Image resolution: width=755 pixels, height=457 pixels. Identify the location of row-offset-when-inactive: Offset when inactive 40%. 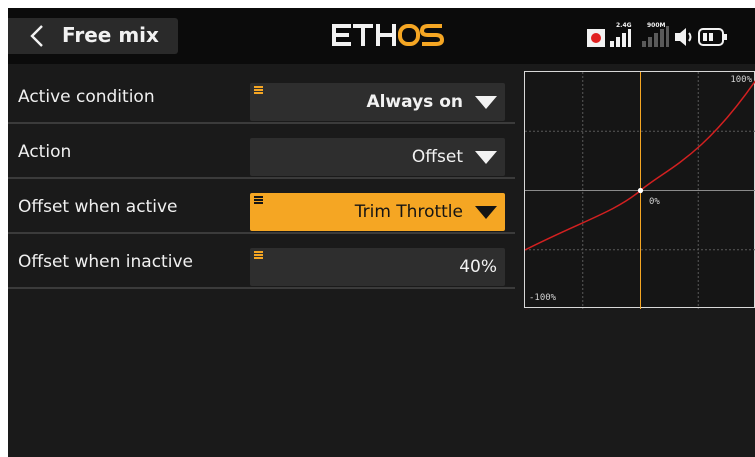
(261, 262).